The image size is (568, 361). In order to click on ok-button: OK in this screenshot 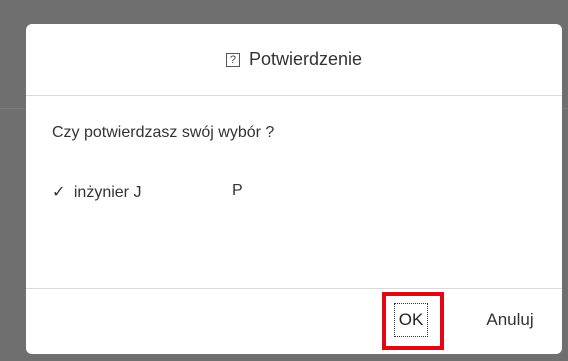, I will do `click(411, 320)`.